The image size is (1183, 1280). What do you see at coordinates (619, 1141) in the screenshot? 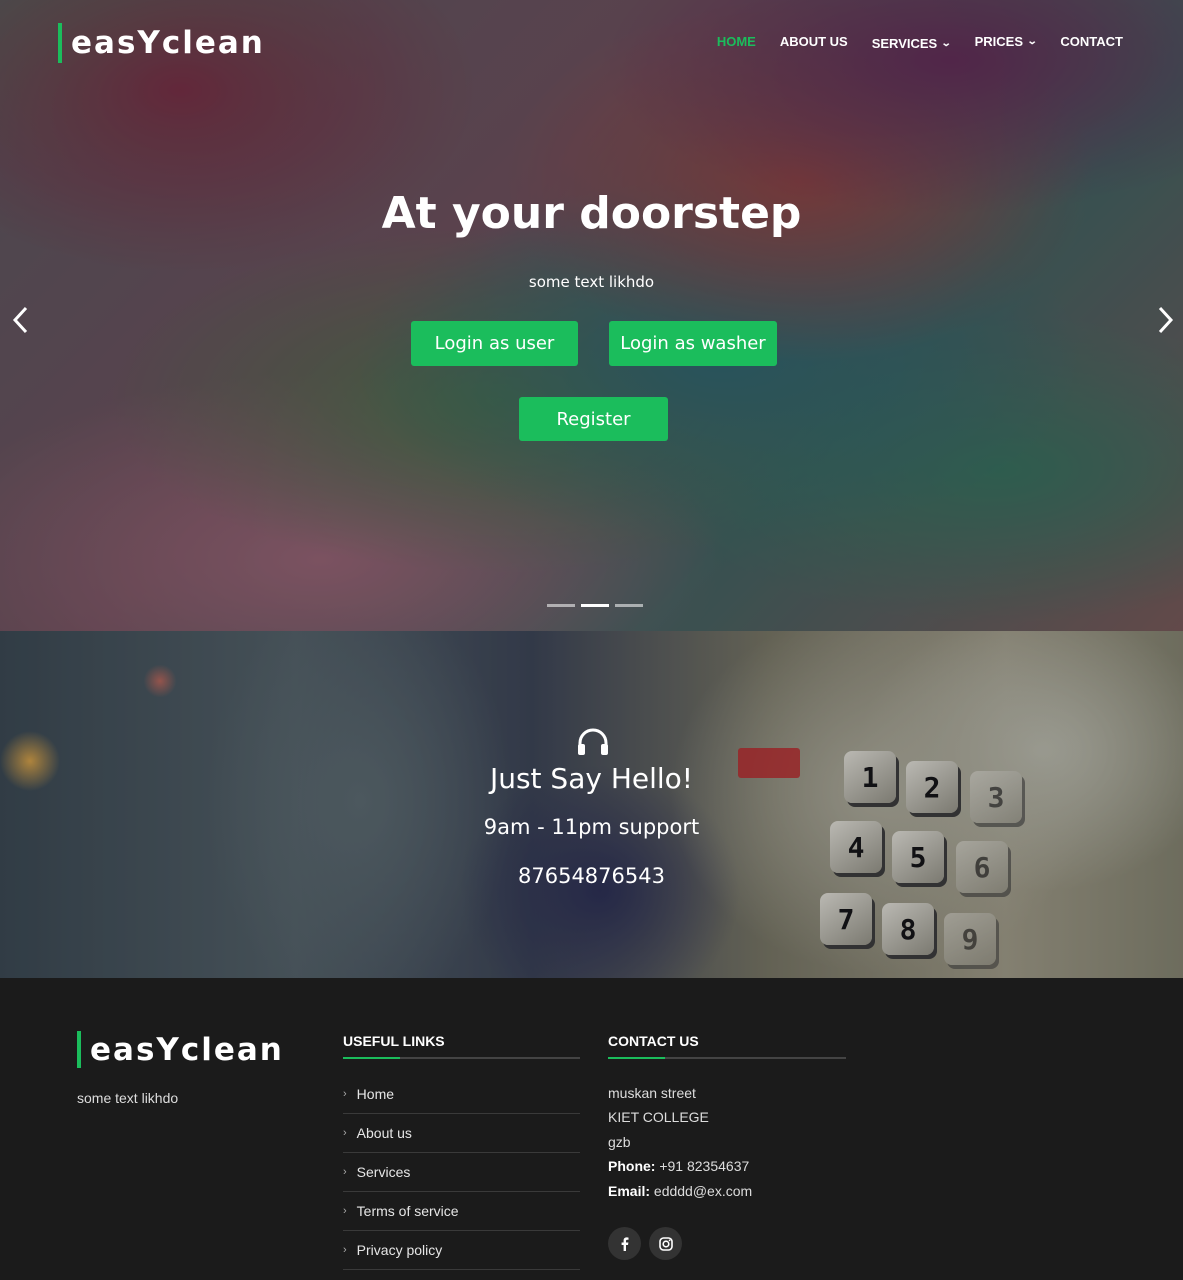
I see `address-line: gzb` at bounding box center [619, 1141].